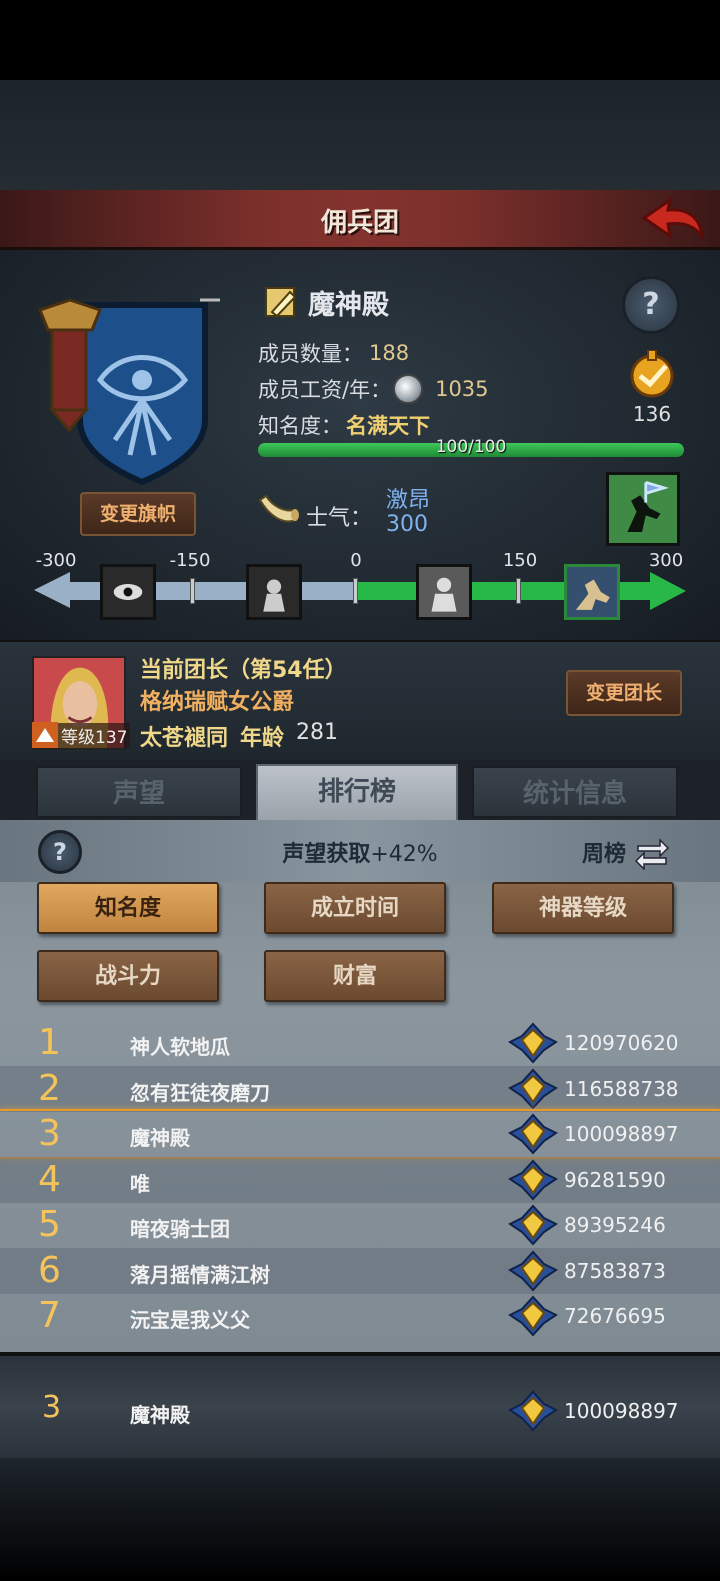 The width and height of the screenshot is (720, 1581). Describe the element at coordinates (575, 792) in the screenshot. I see `tab-statistics: 统计信息` at that location.